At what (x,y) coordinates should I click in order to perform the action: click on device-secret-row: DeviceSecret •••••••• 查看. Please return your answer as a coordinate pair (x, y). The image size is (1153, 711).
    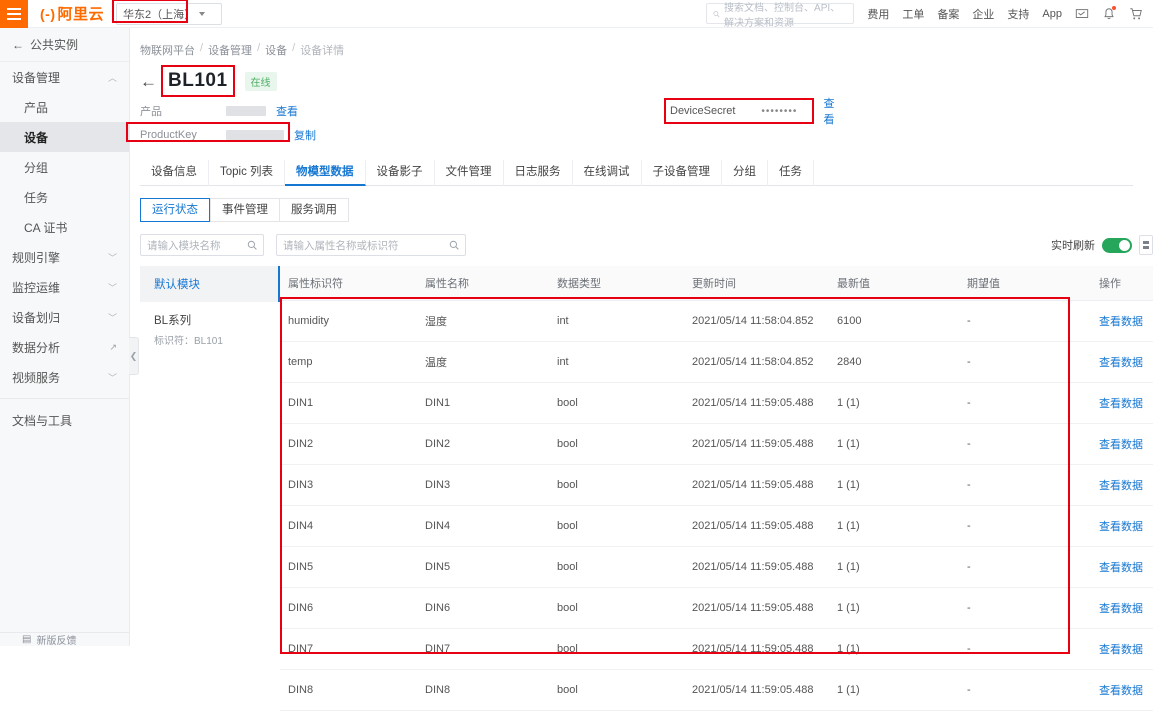
    Looking at the image, I should click on (749, 112).